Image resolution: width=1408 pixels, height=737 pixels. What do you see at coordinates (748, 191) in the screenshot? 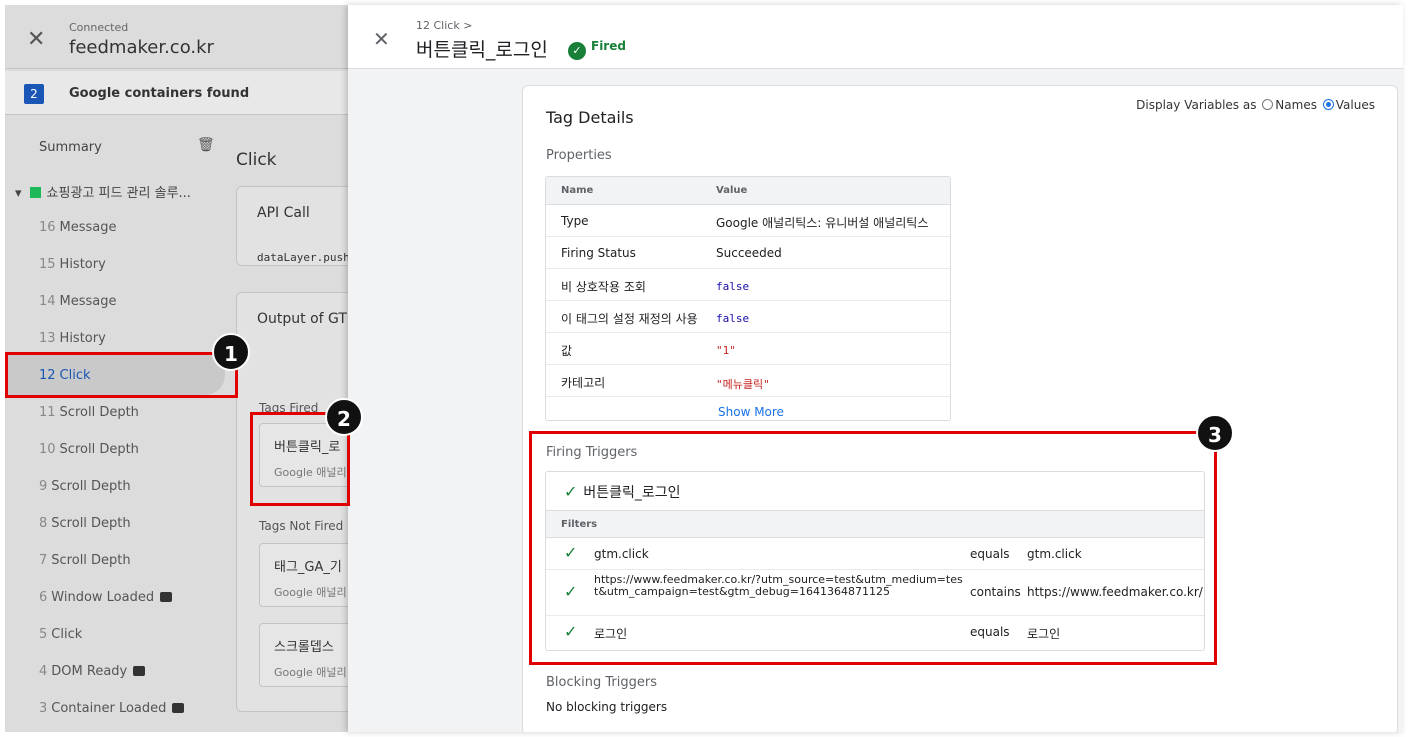
I see `table-header: Name Value` at bounding box center [748, 191].